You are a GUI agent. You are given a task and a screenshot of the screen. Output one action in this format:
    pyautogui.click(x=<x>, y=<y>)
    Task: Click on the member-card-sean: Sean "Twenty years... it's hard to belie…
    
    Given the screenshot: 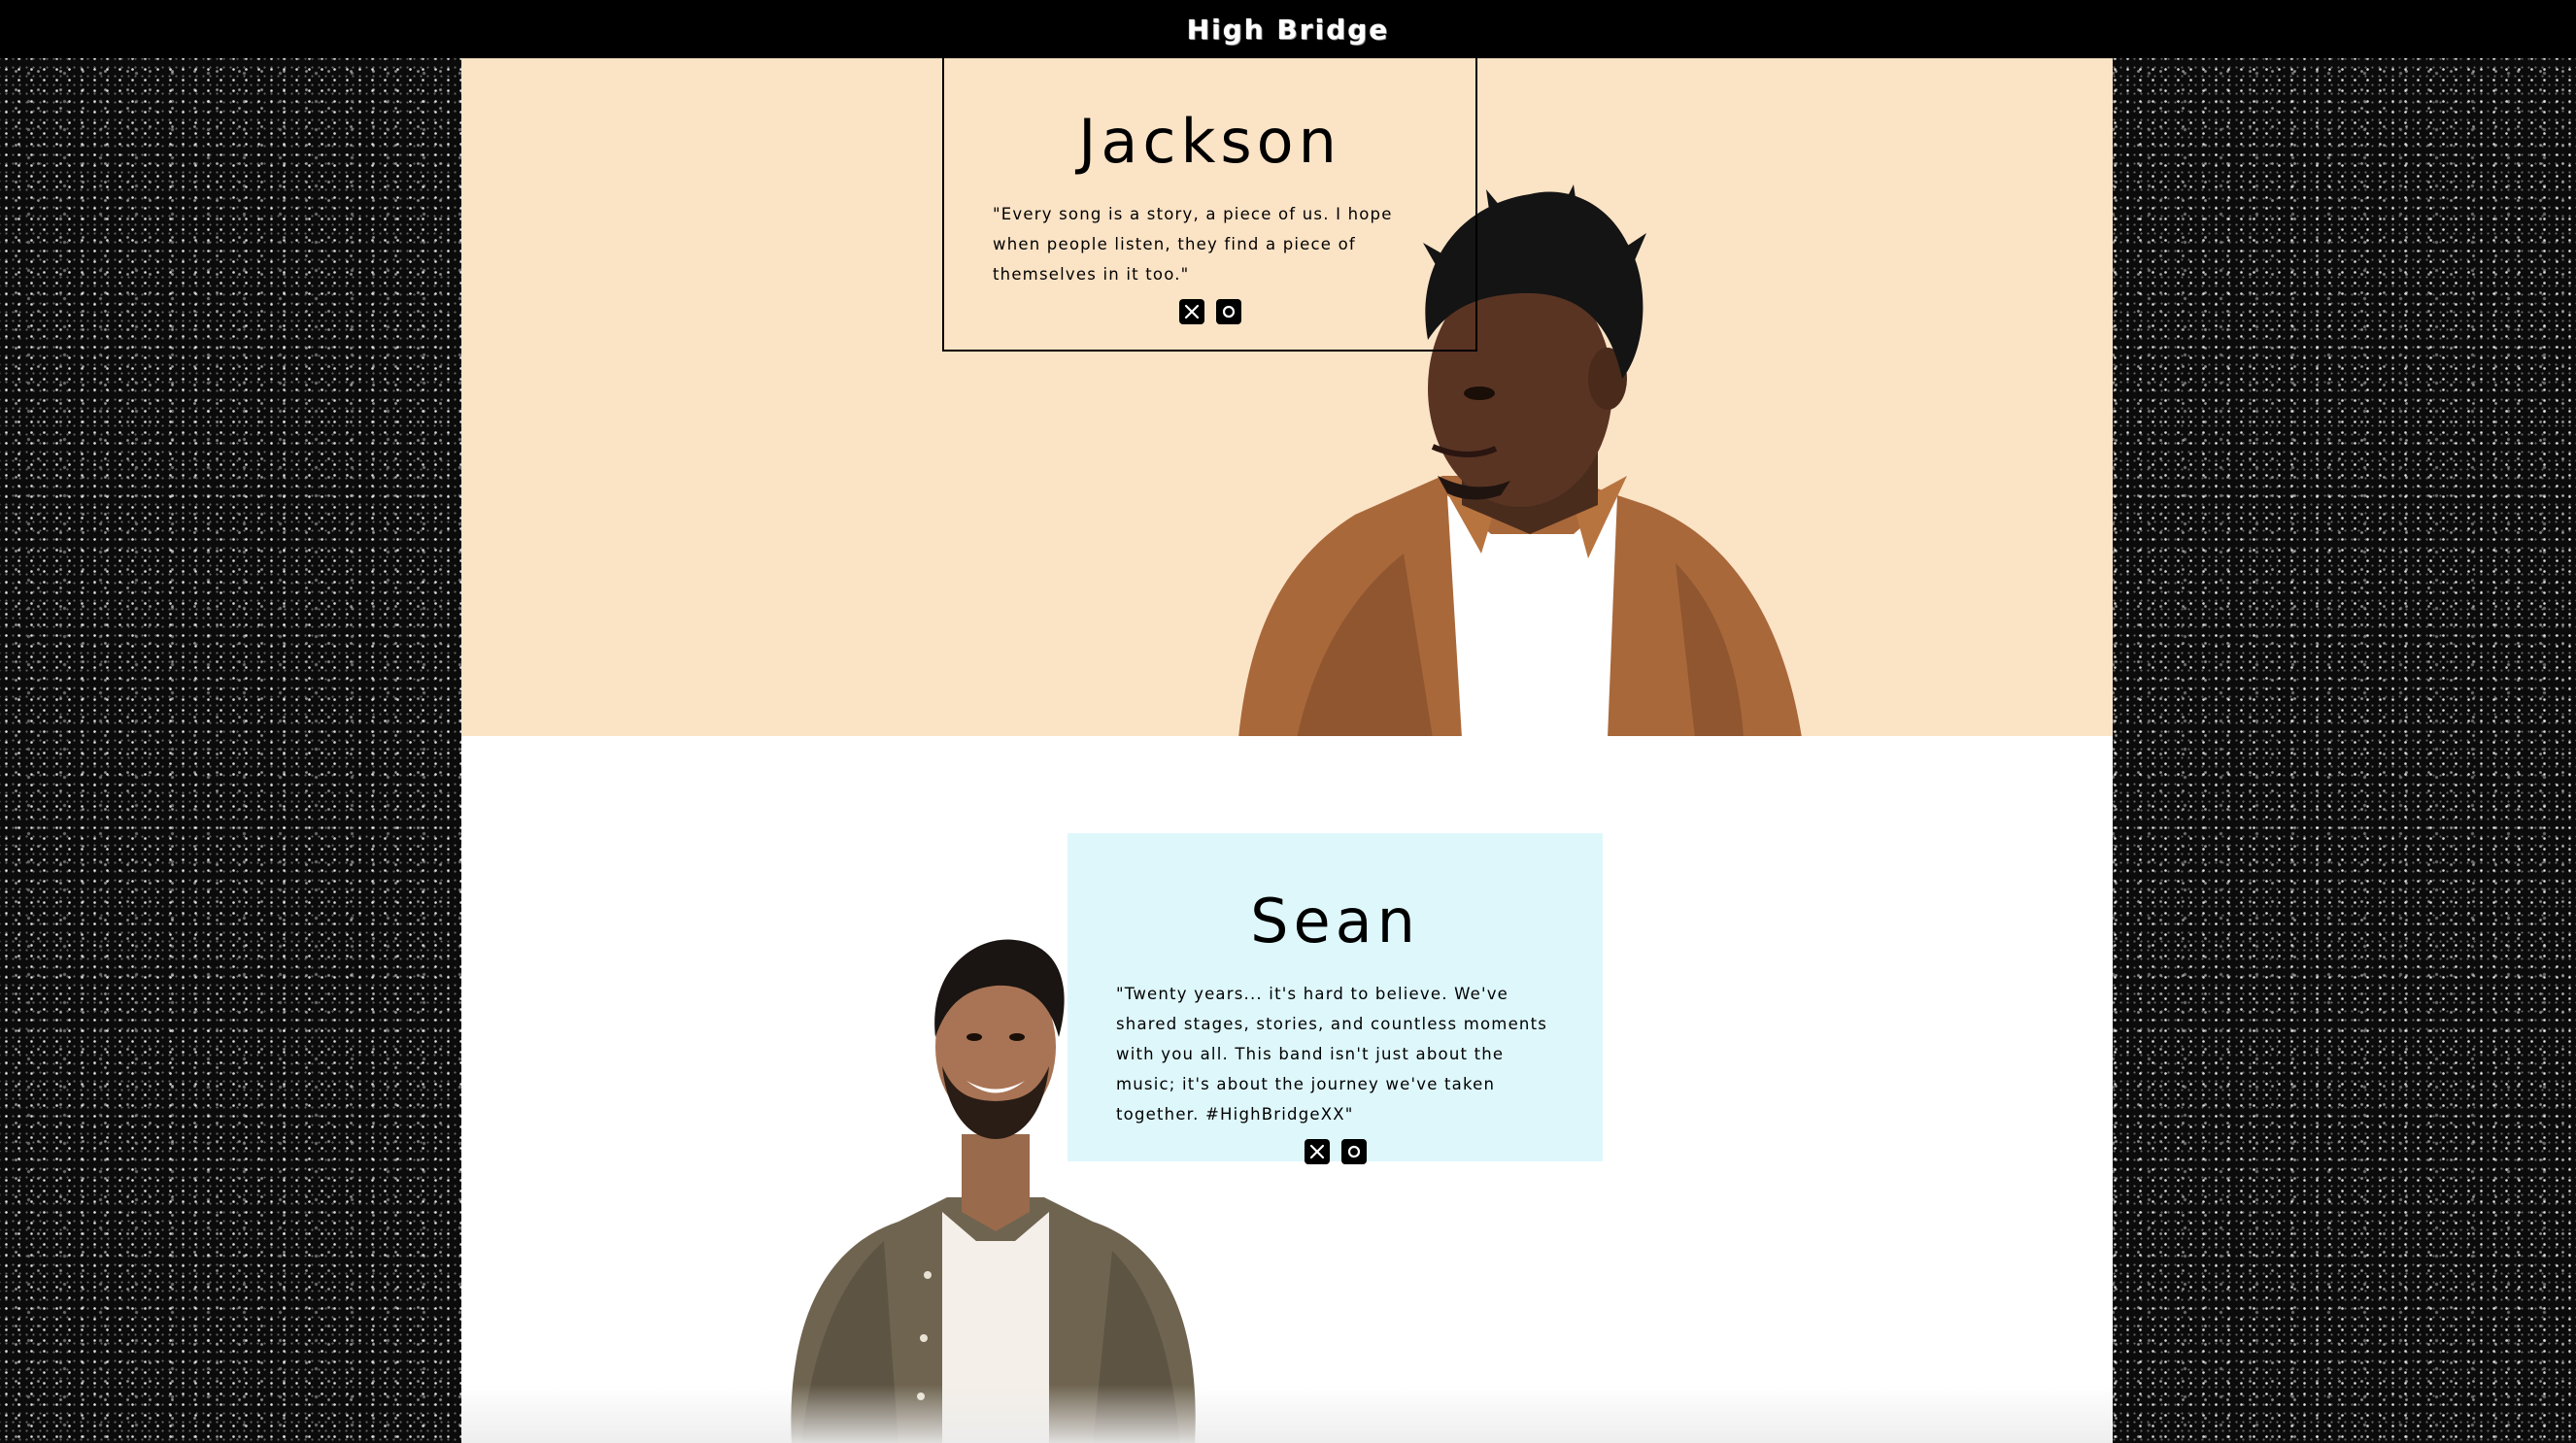 What is the action you would take?
    pyautogui.click(x=1335, y=998)
    